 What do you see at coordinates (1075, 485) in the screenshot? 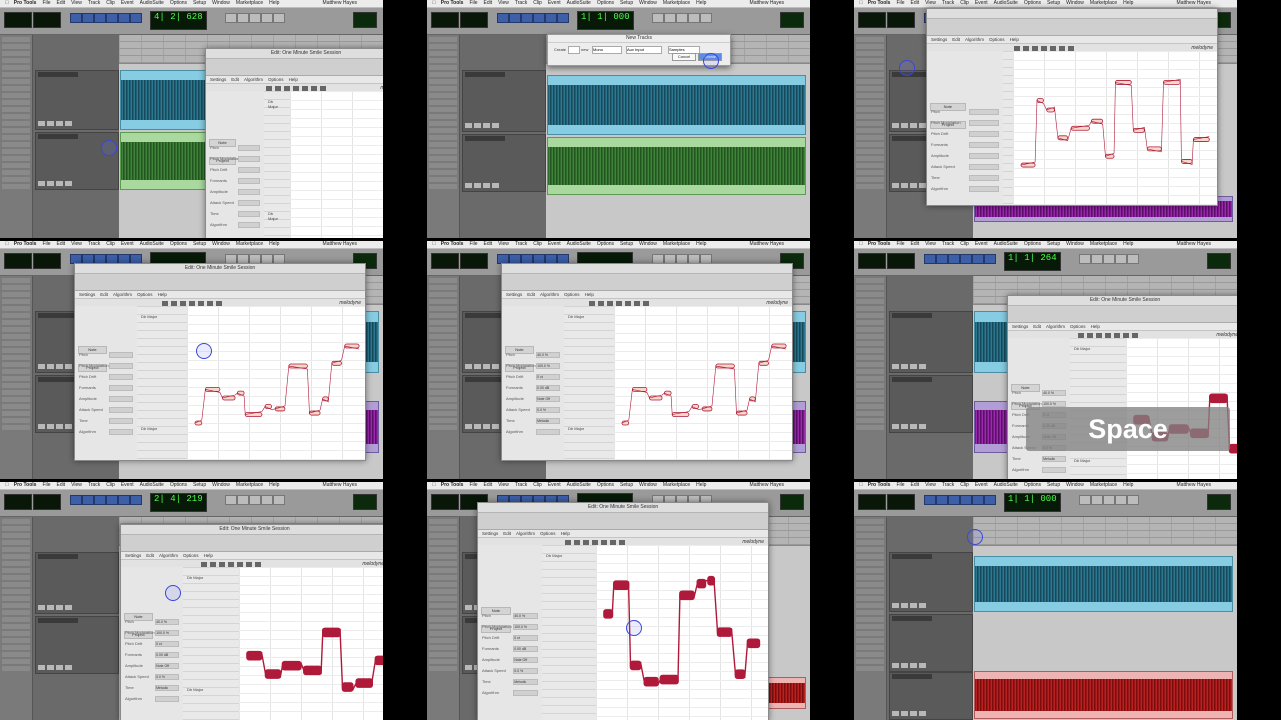
I see `menu-item: Window` at bounding box center [1075, 485].